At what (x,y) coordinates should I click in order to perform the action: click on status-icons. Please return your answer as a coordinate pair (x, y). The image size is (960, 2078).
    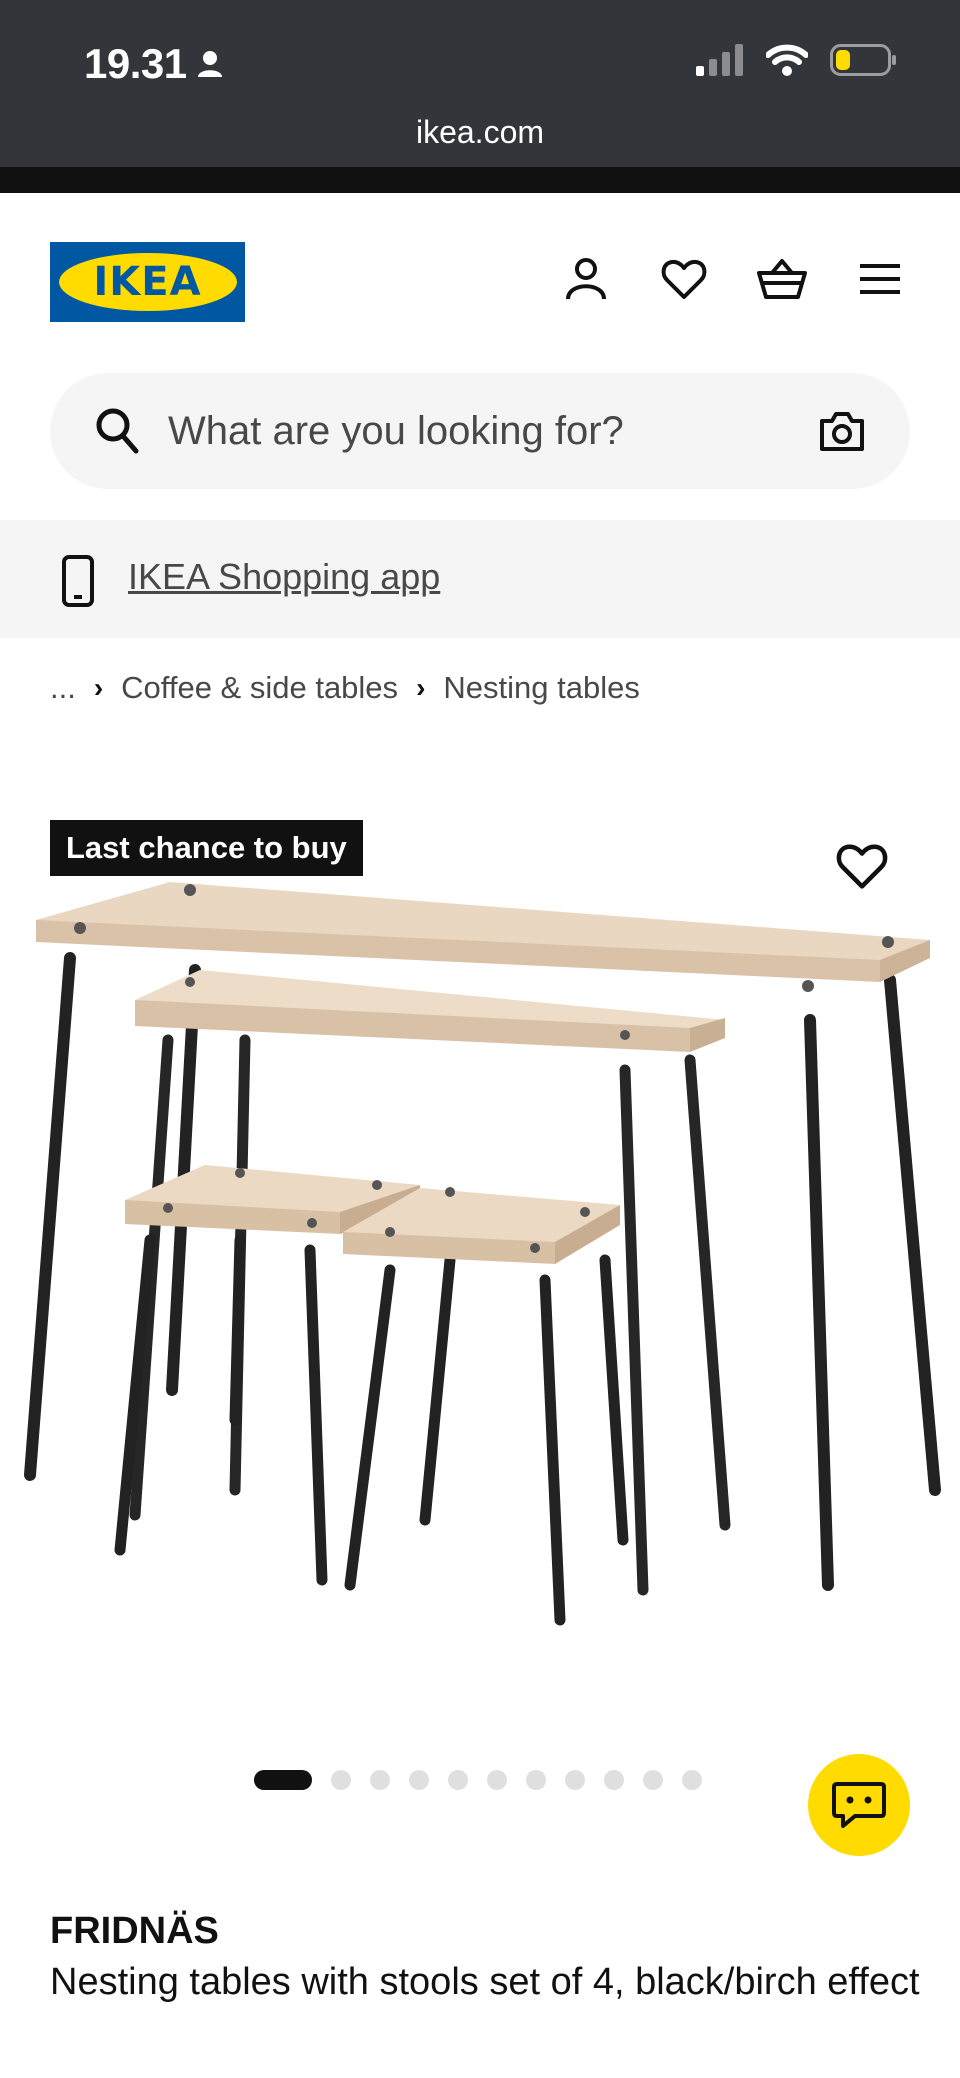
    Looking at the image, I should click on (796, 60).